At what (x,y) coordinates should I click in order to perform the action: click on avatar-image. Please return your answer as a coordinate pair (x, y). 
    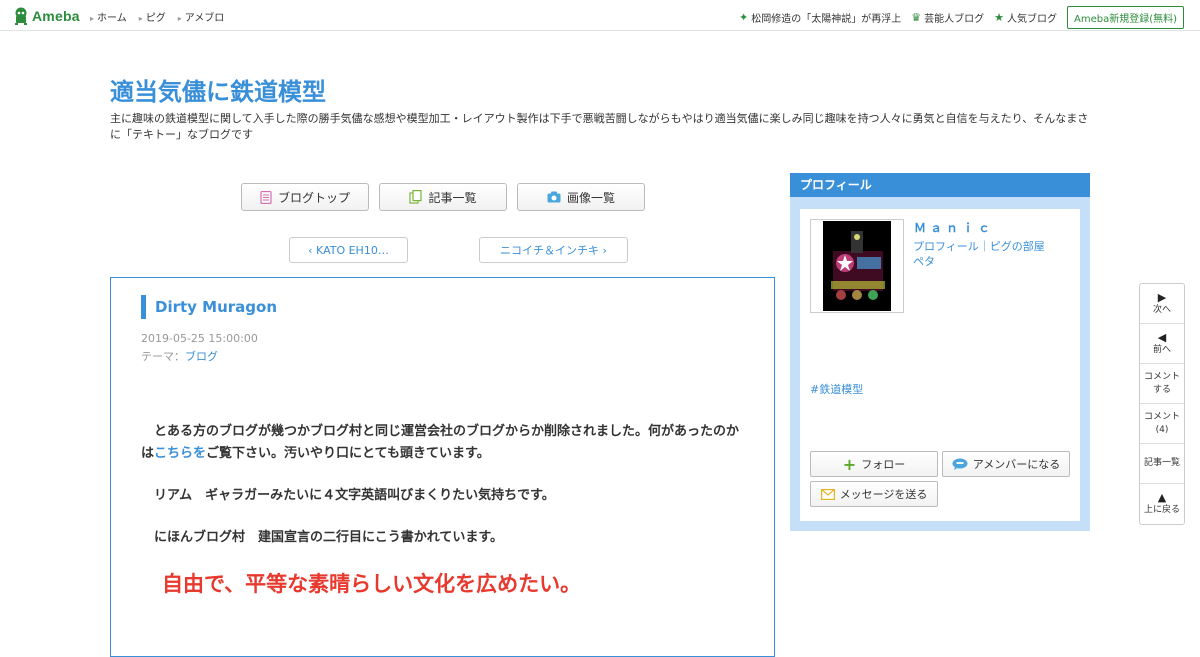
    Looking at the image, I should click on (857, 266).